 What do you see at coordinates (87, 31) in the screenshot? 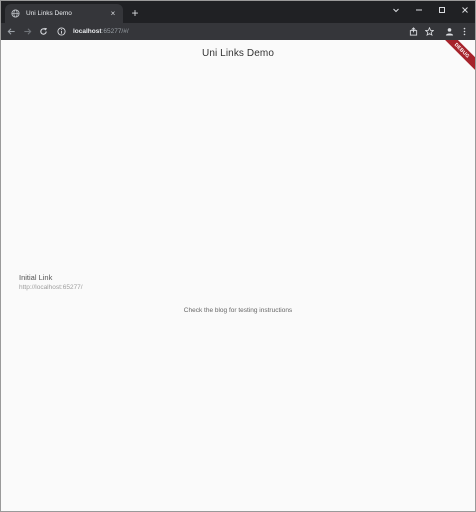
I see `url-host: localhost` at bounding box center [87, 31].